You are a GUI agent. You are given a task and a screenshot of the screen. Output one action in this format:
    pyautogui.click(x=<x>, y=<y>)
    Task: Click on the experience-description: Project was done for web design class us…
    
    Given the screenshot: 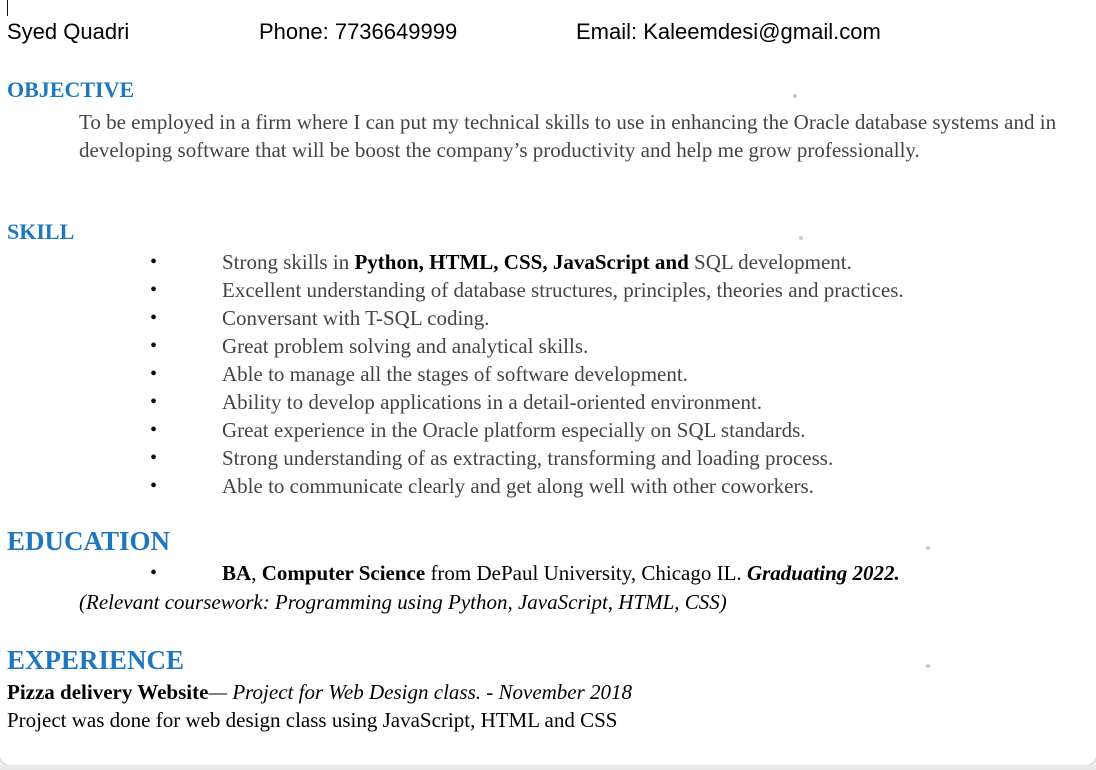 What is the action you would take?
    pyautogui.click(x=312, y=720)
    